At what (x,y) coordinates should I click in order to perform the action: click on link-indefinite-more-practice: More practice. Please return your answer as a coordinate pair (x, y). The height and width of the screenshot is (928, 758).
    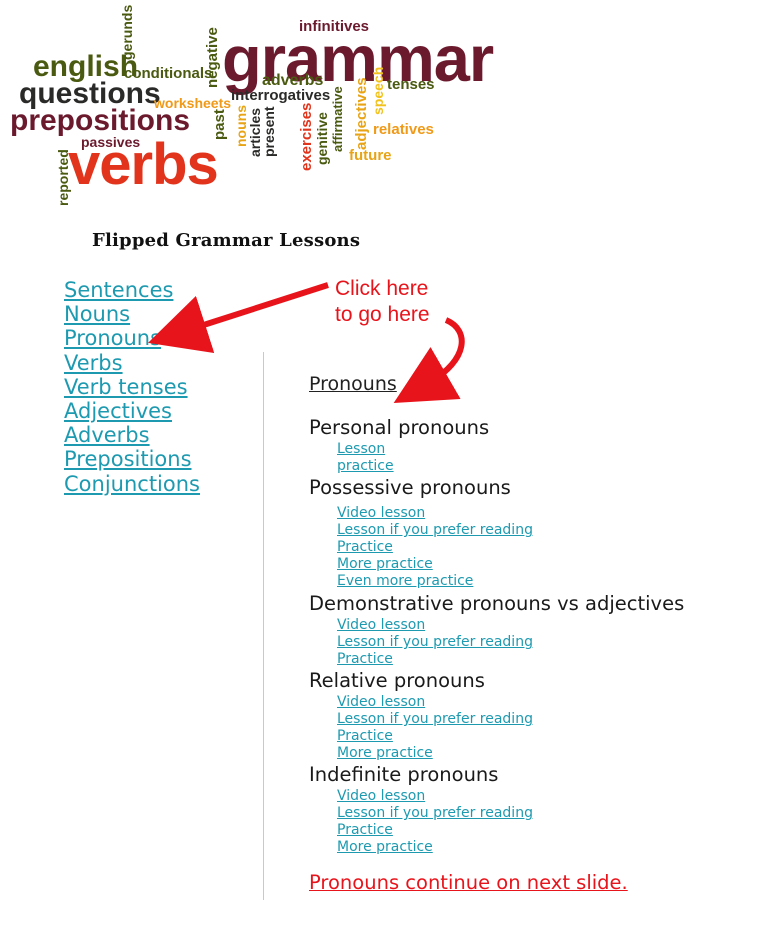
    Looking at the image, I should click on (510, 847).